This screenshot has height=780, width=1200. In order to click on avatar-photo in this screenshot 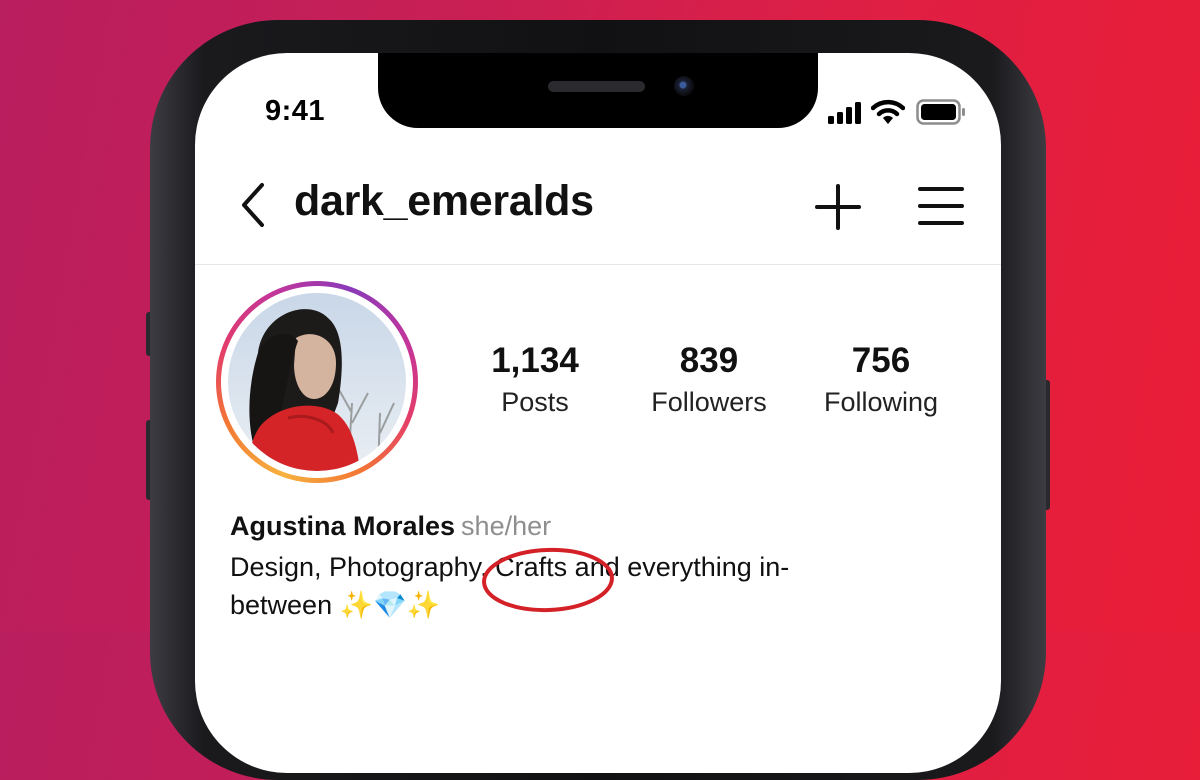, I will do `click(317, 382)`.